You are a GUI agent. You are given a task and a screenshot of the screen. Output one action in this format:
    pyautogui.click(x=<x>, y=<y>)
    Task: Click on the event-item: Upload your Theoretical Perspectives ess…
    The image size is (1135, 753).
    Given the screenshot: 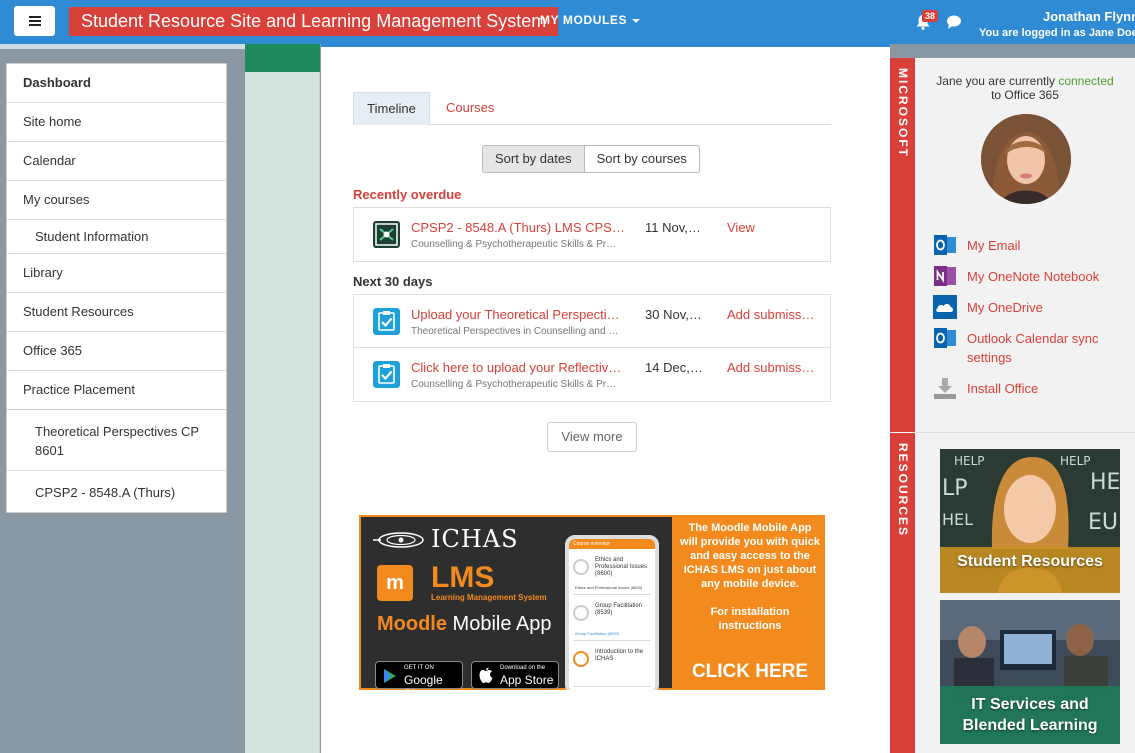 What is the action you would take?
    pyautogui.click(x=592, y=321)
    